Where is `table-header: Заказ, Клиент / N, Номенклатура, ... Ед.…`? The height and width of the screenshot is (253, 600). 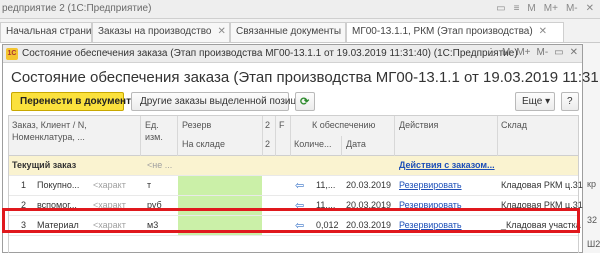
table-header: Заказ, Клиент / N, Номенклатура, ... Ед.… is located at coordinates (293, 136).